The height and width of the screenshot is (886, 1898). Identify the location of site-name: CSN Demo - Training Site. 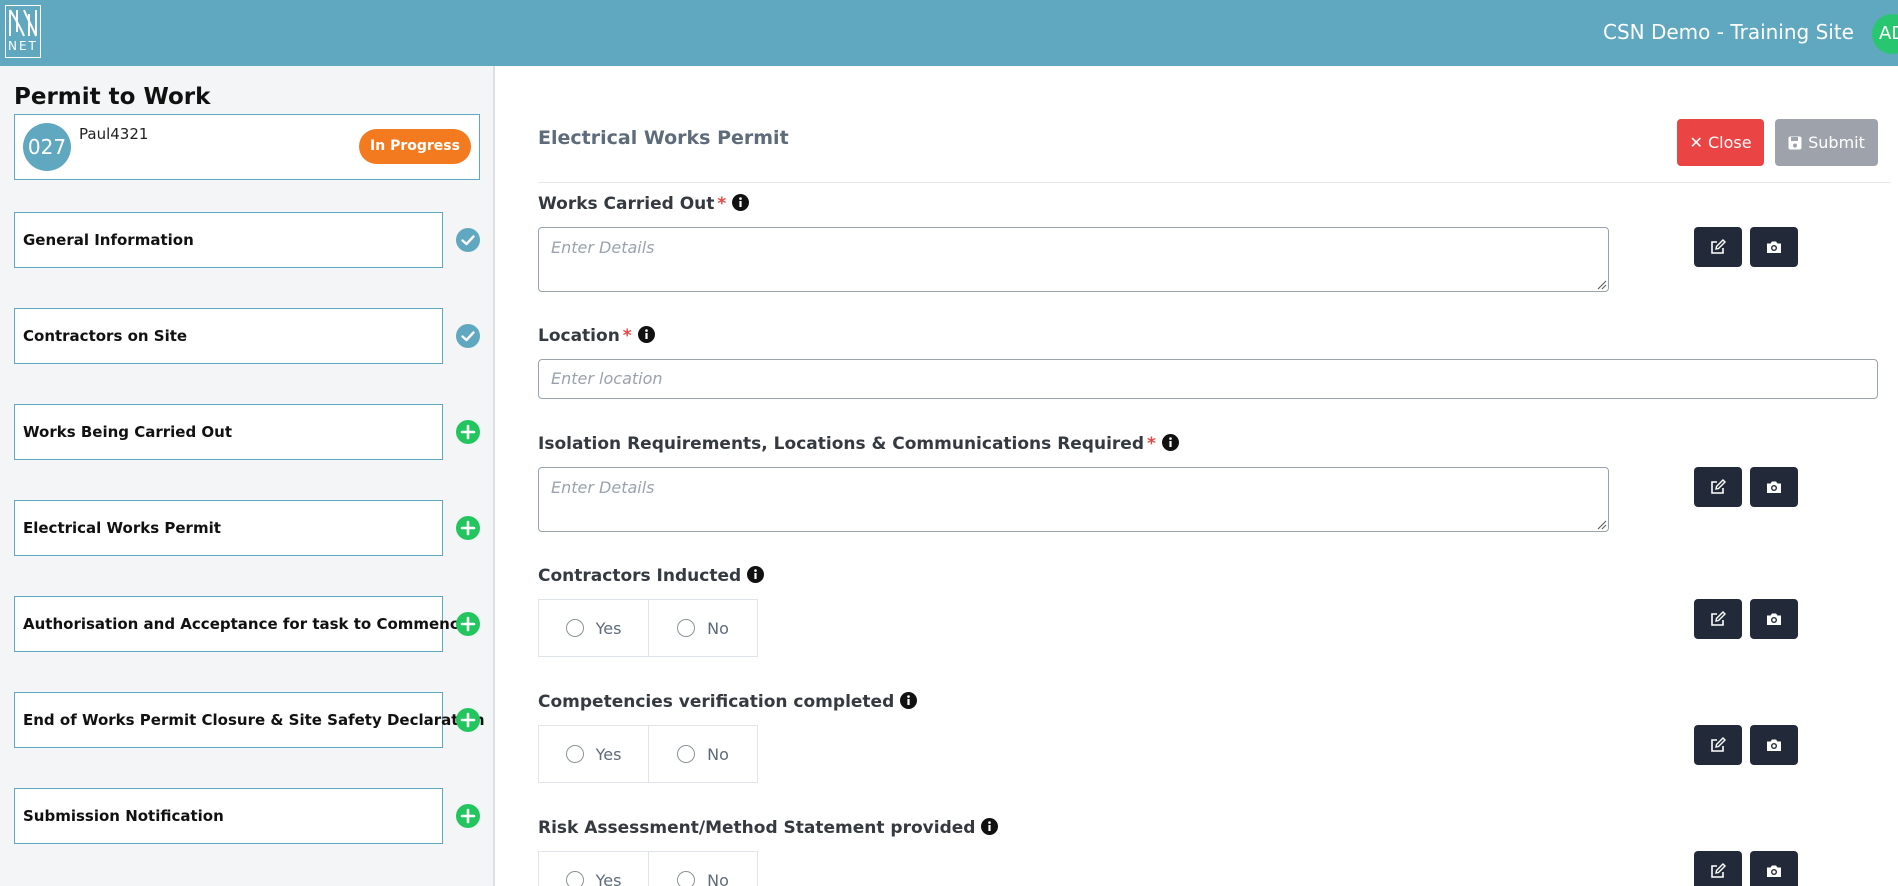
(1728, 32).